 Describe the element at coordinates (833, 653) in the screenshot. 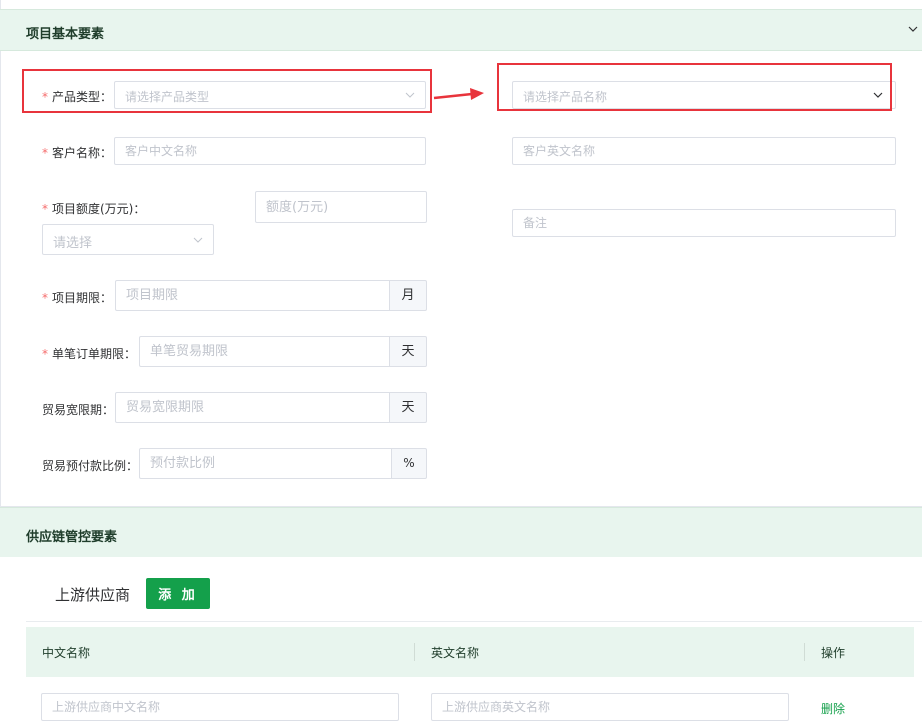

I see `column-header-action: 操作` at that location.